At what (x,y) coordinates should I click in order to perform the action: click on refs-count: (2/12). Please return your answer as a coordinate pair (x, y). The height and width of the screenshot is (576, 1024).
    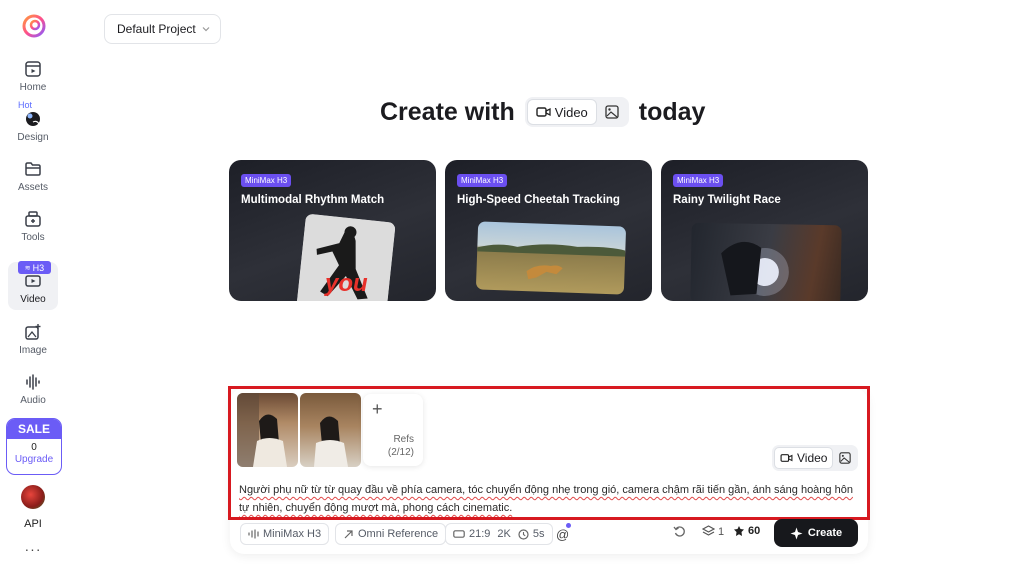
    Looking at the image, I should click on (400, 452).